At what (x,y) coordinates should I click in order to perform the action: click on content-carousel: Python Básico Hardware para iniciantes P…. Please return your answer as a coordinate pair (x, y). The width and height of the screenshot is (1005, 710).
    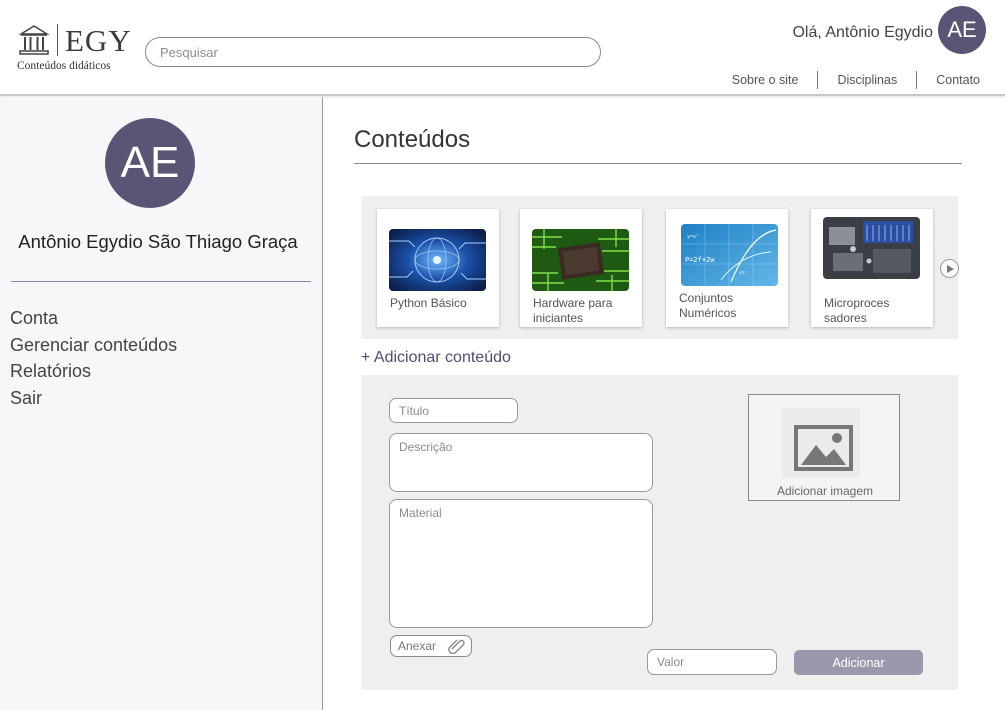
    Looking at the image, I should click on (660, 267).